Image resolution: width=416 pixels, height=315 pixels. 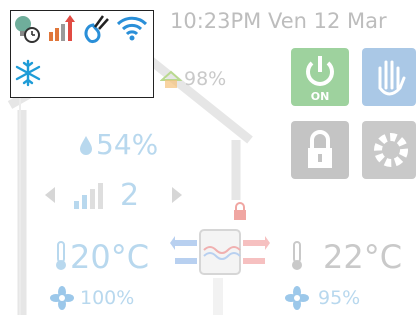 What do you see at coordinates (220, 254) in the screenshot?
I see `heat-exchanger-icon` at bounding box center [220, 254].